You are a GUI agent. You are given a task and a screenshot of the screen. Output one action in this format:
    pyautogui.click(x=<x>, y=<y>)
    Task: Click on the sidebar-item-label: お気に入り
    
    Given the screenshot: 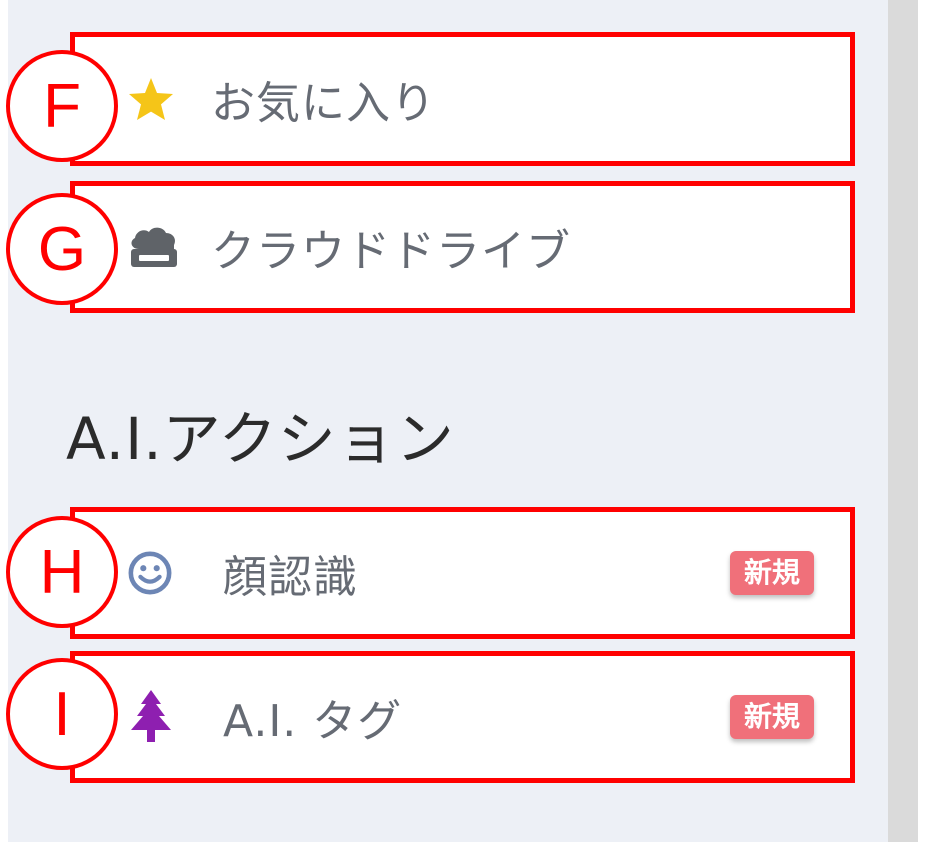 What is the action you would take?
    pyautogui.click(x=323, y=103)
    